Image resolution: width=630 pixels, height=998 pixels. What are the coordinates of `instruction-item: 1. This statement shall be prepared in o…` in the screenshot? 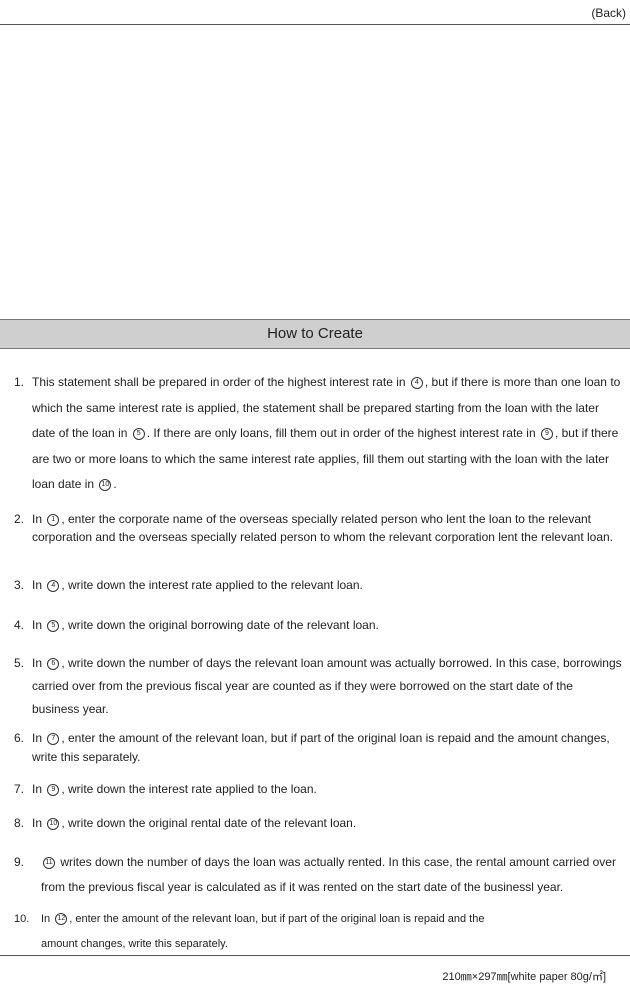 It's located at (318, 434).